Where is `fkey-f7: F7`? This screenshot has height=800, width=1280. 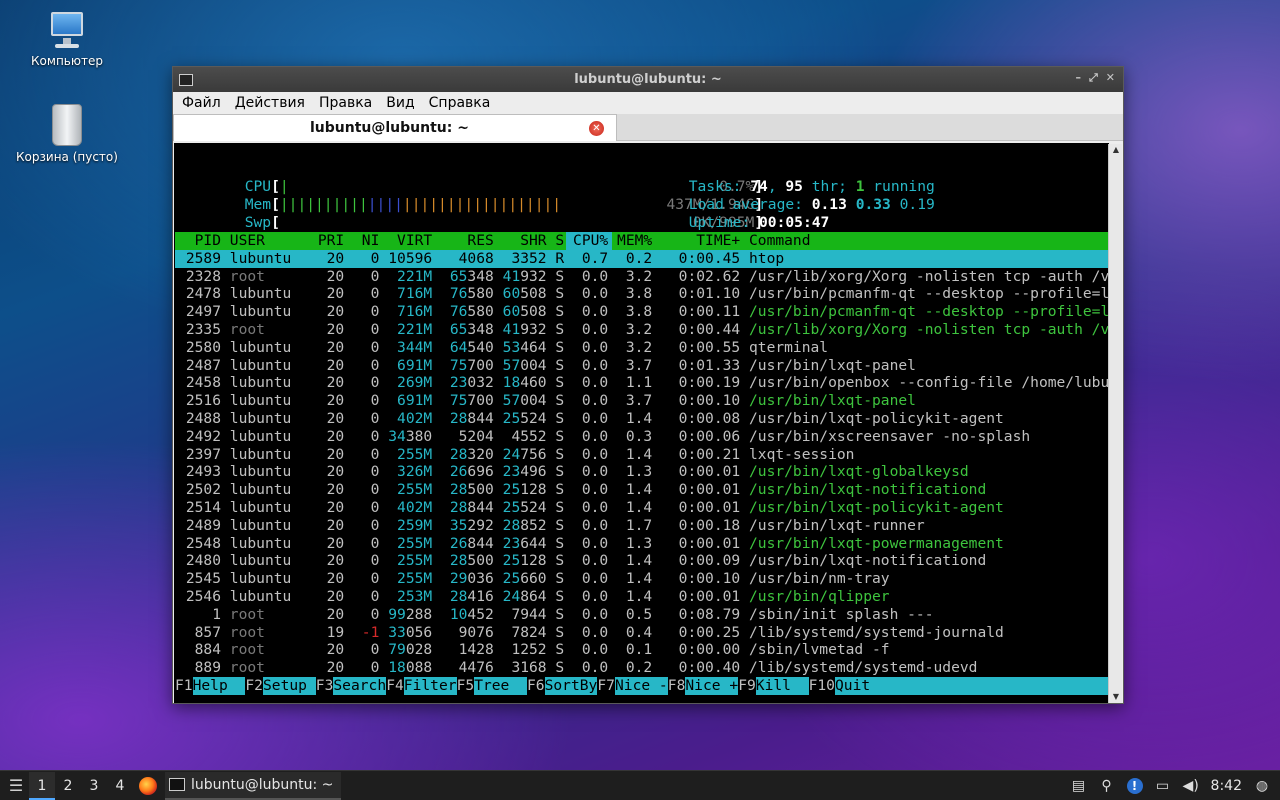 fkey-f7: F7 is located at coordinates (606, 686).